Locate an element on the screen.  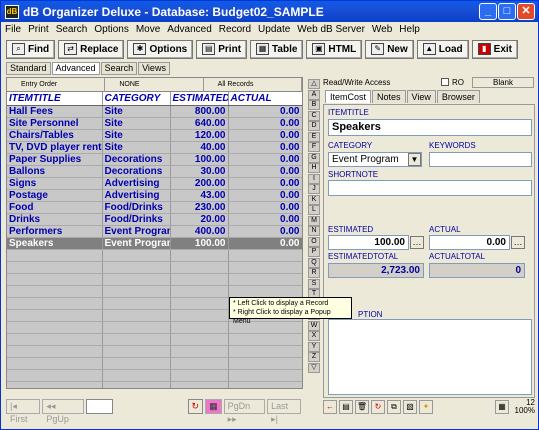
tab-notes: Notes is located at coordinates (389, 96).